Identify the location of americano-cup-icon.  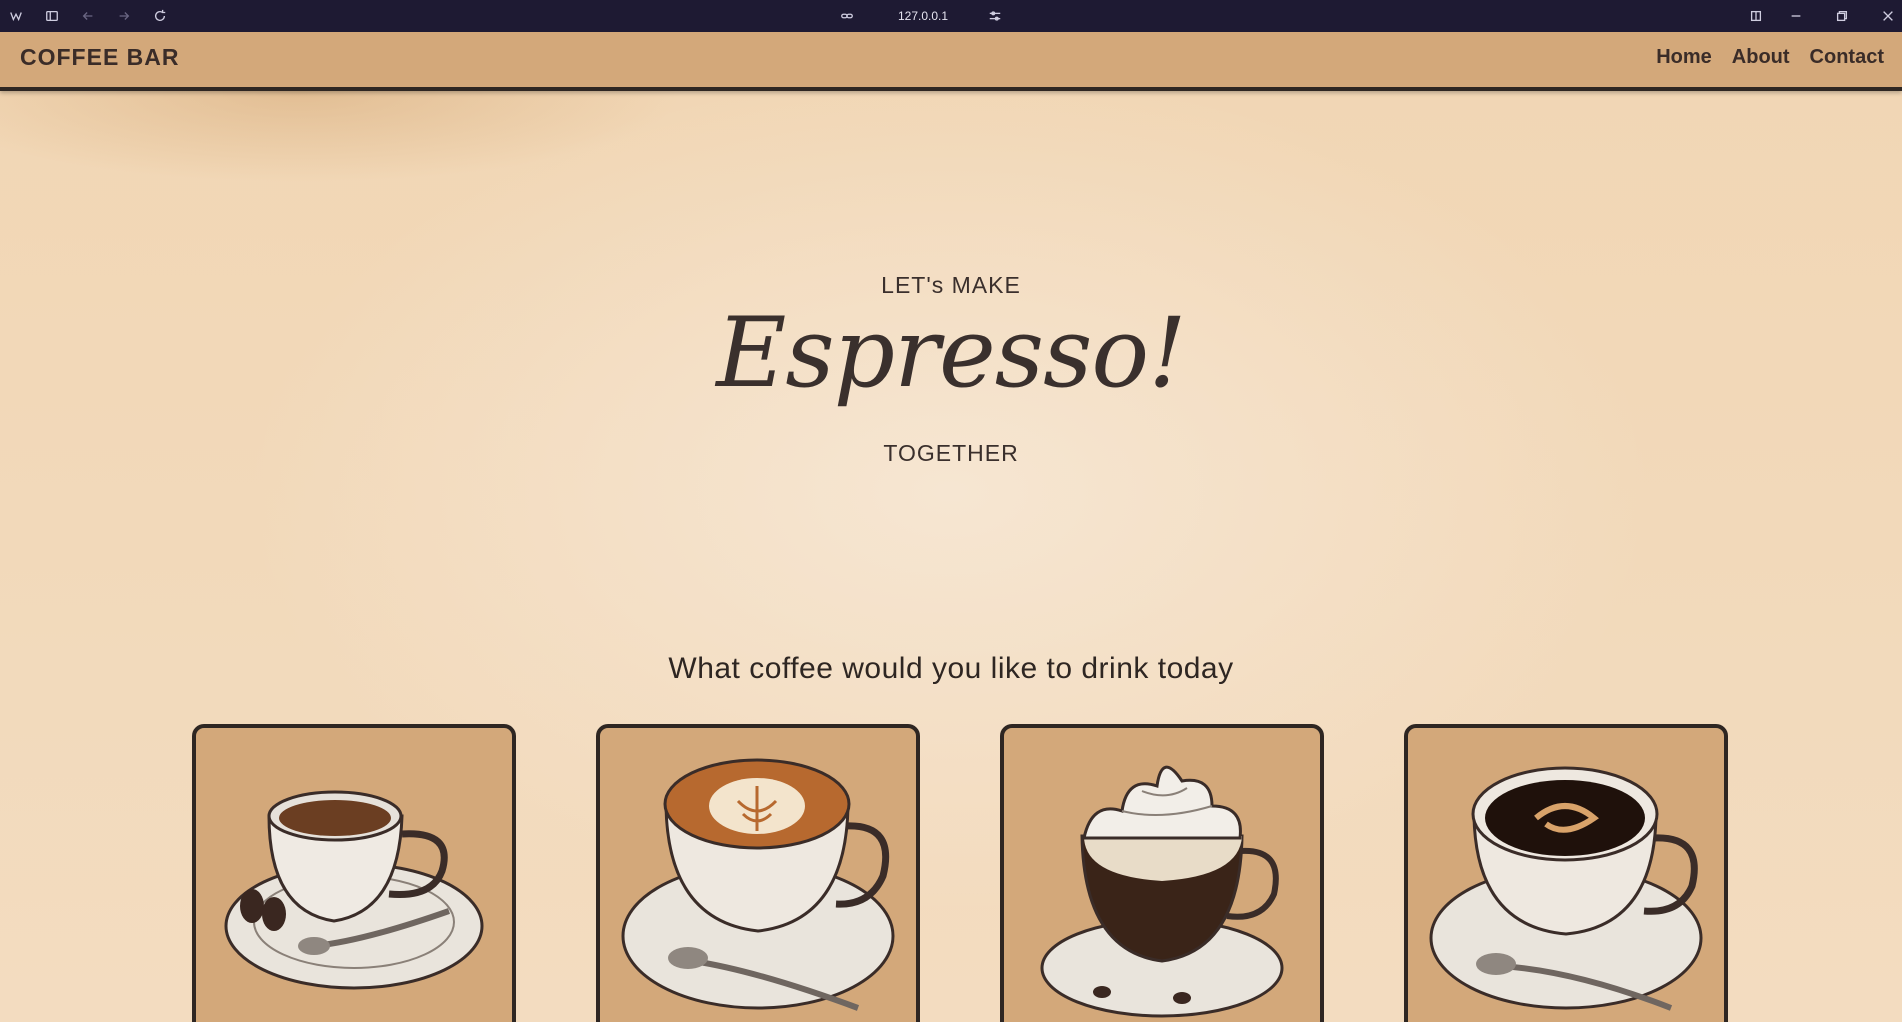
(1566, 888).